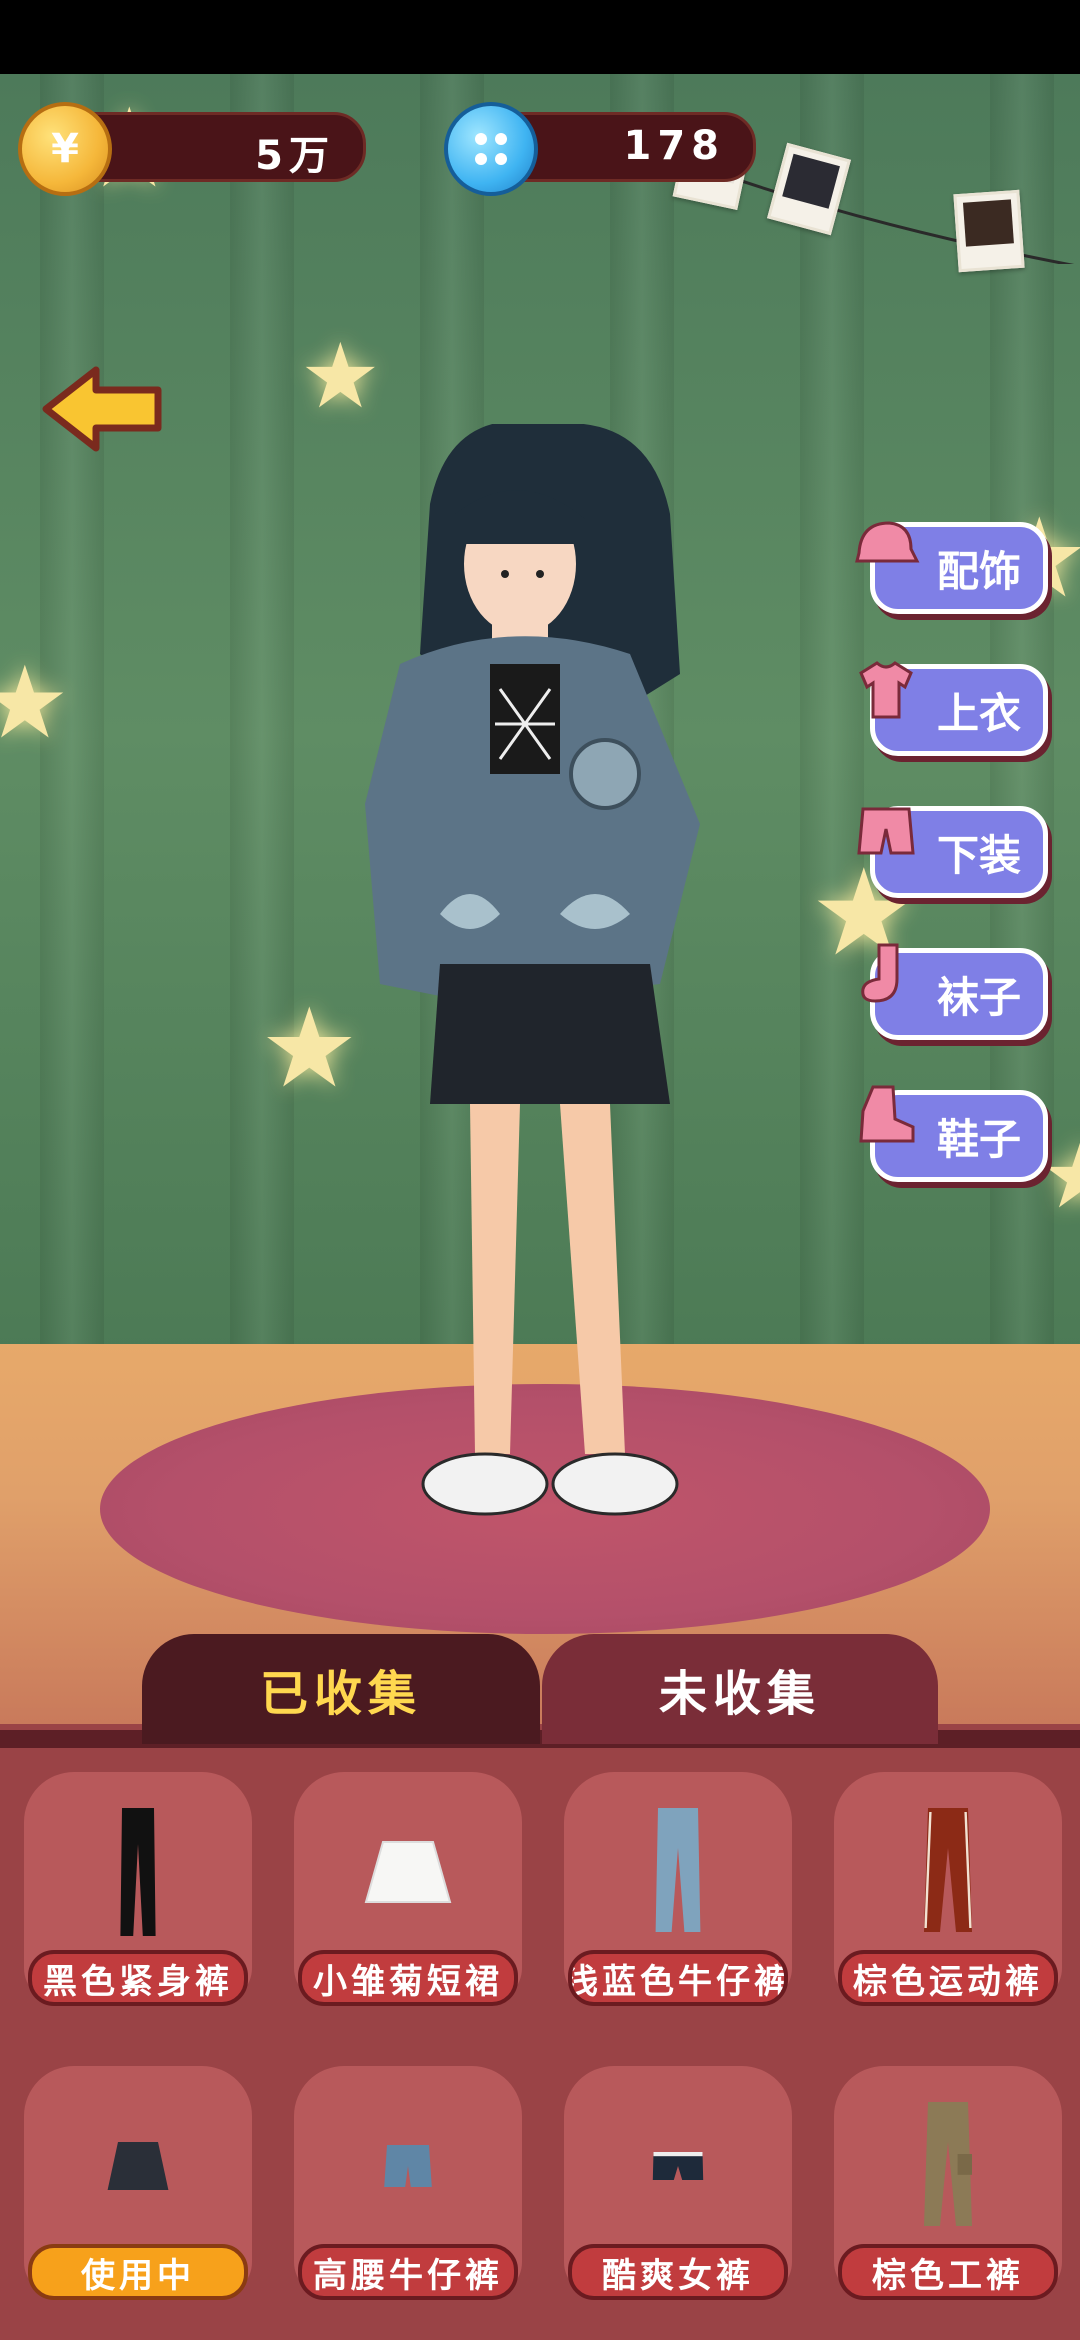 The image size is (1080, 2340). I want to click on status-bar, so click(540, 37).